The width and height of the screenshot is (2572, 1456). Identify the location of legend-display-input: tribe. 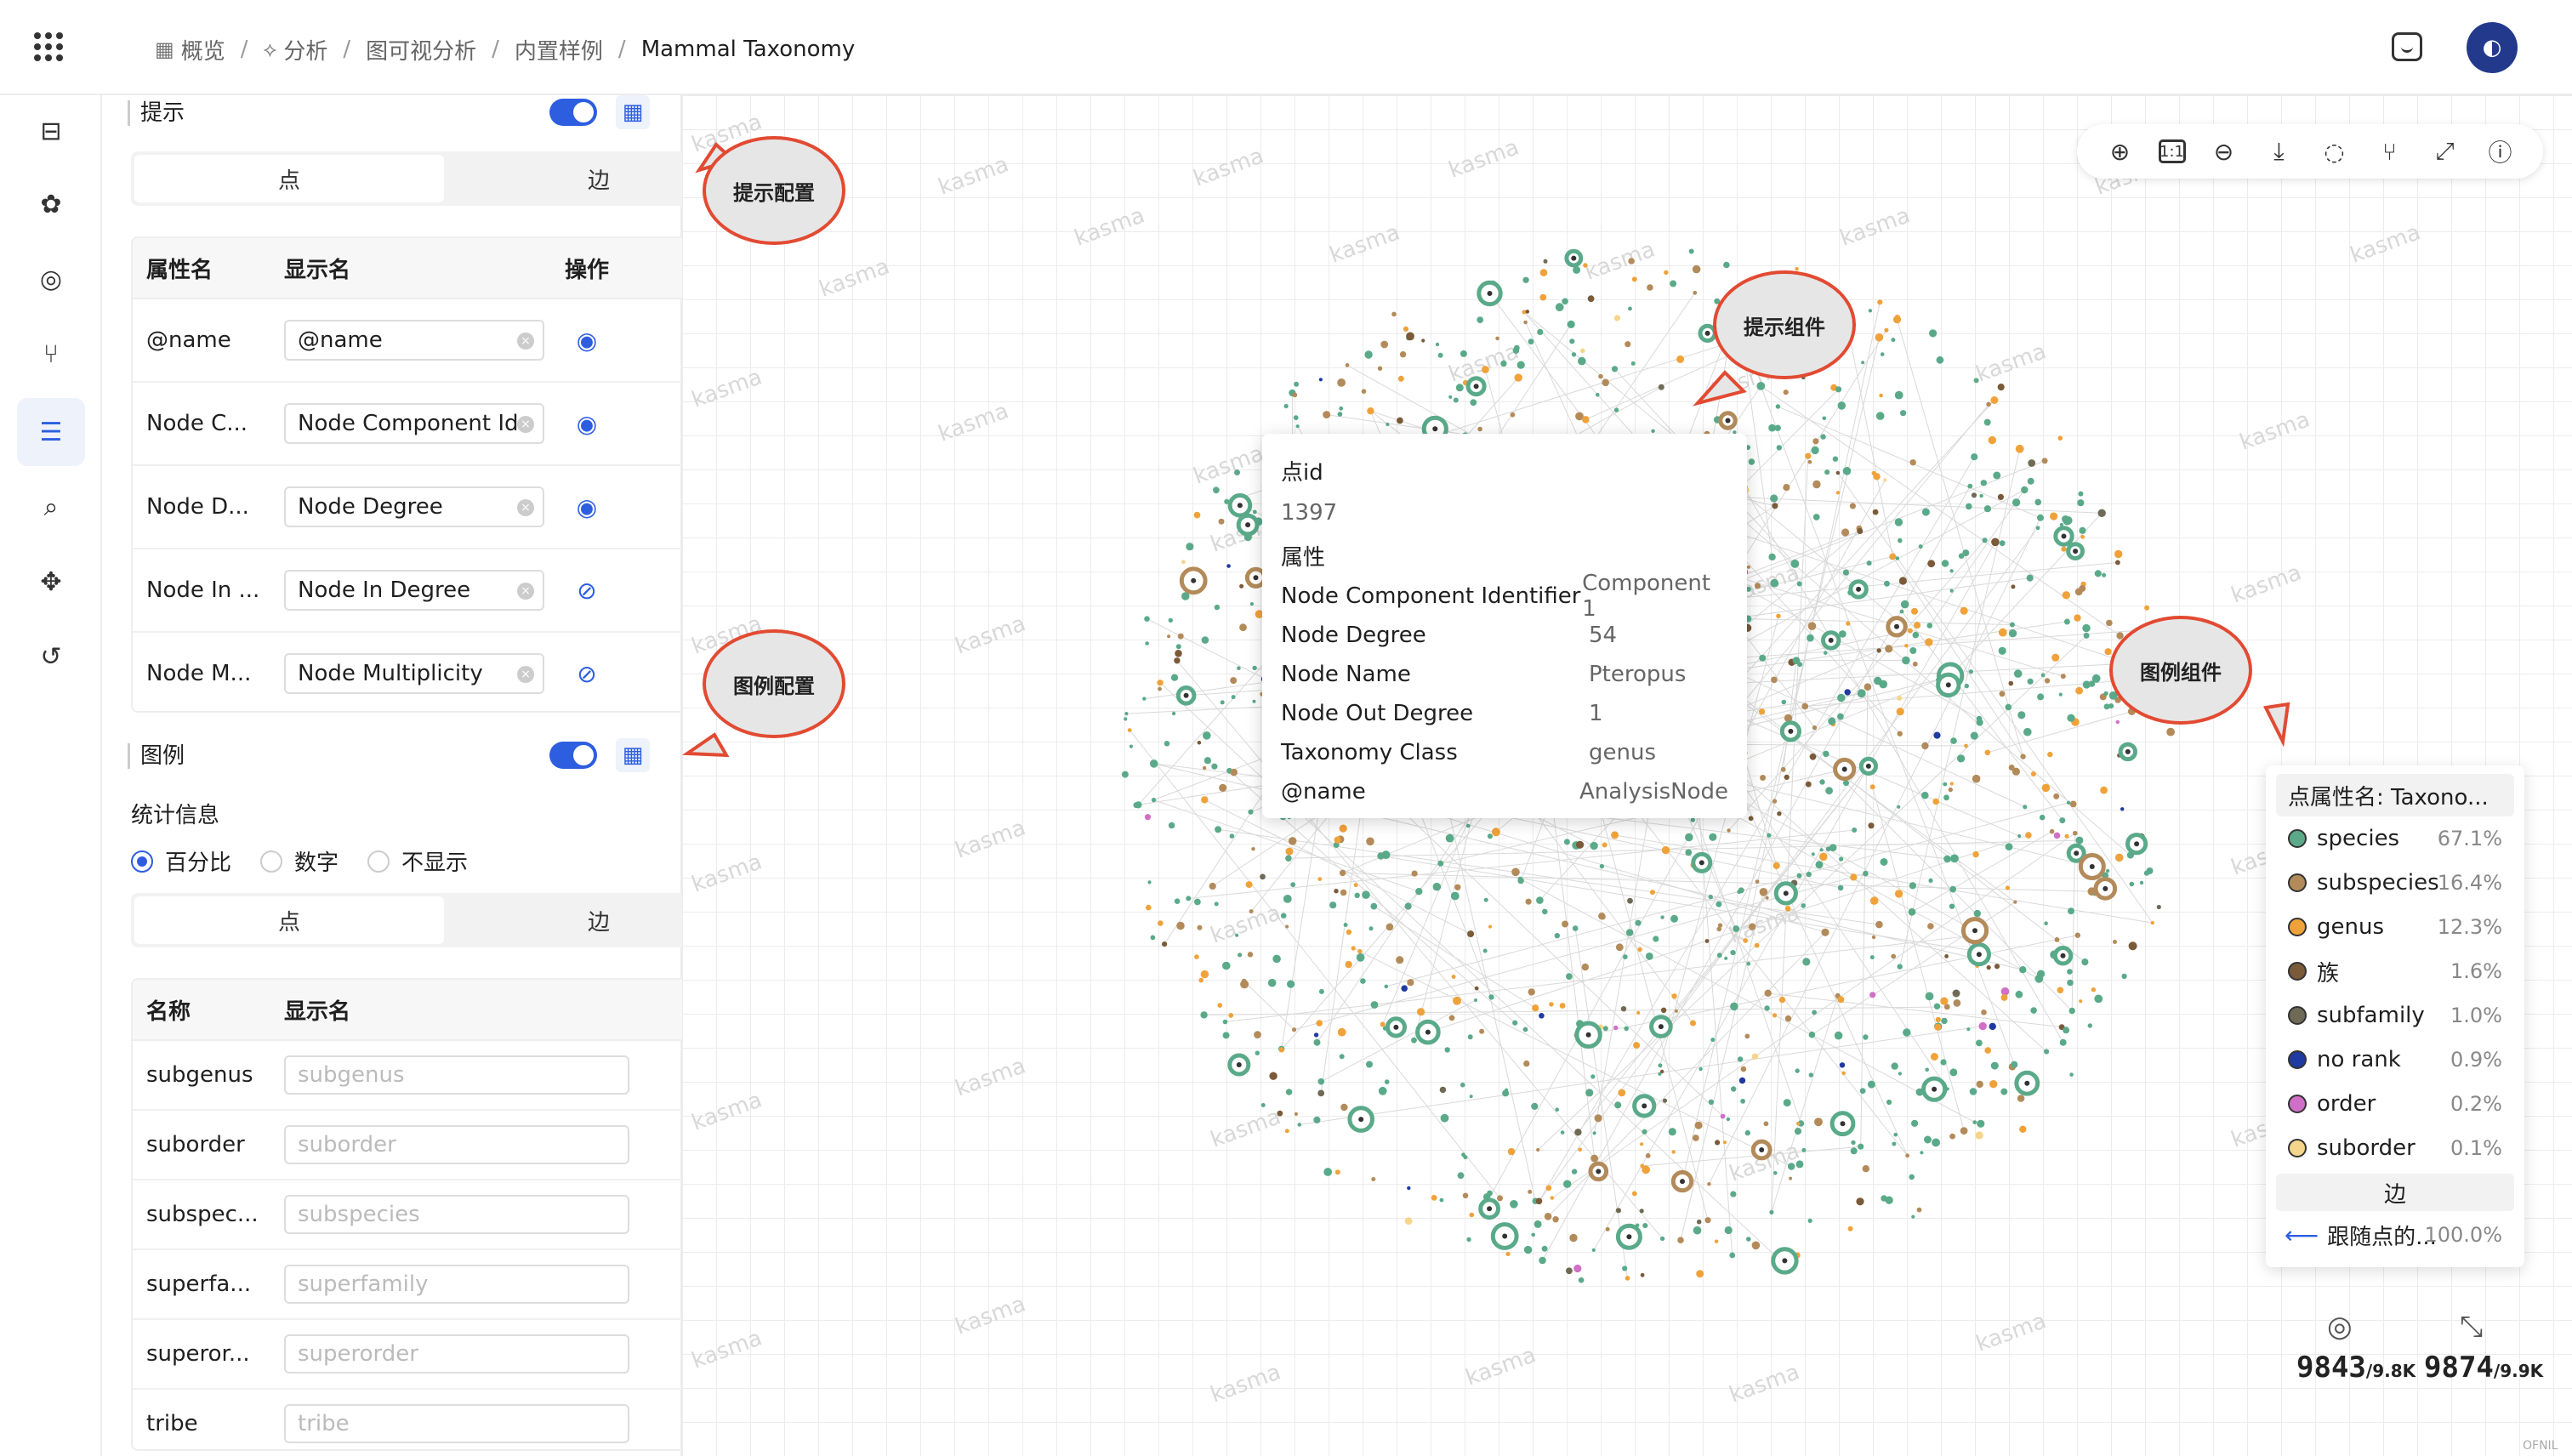
(457, 1423).